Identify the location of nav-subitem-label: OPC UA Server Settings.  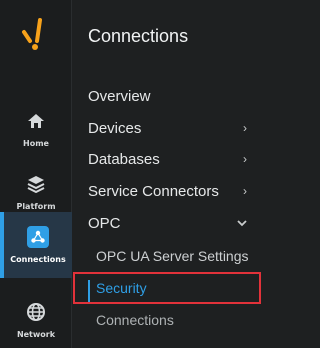
(172, 256).